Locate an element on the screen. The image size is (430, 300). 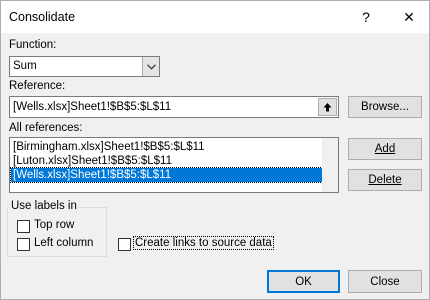
dialog-title: Consolidate is located at coordinates (42, 17).